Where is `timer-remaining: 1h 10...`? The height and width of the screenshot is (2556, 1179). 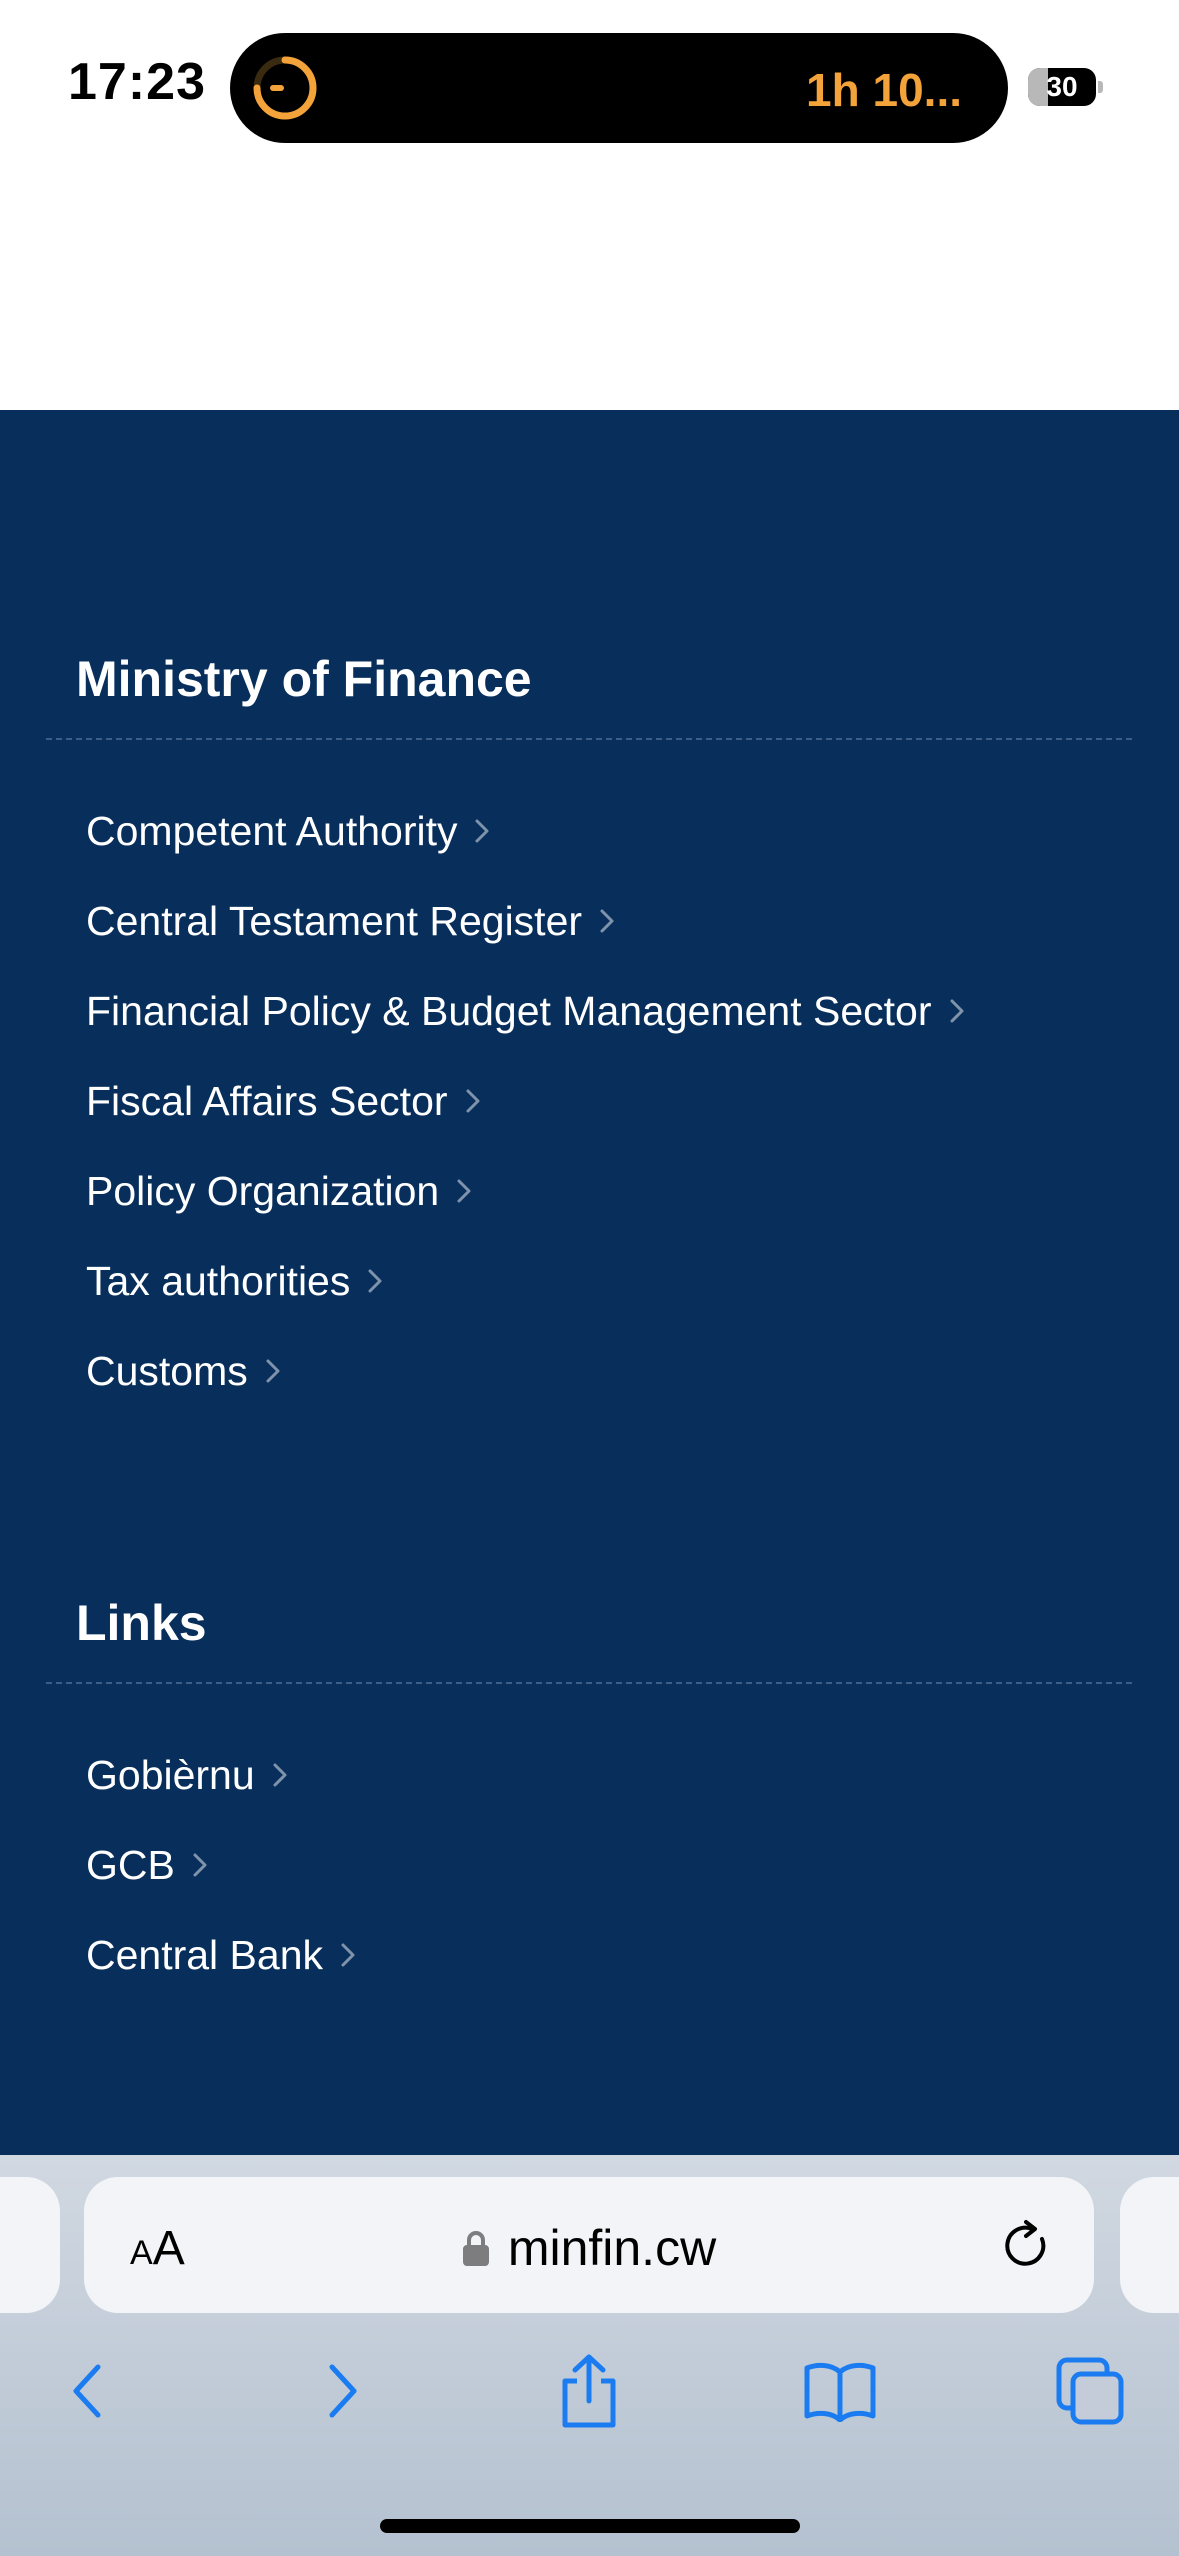 timer-remaining: 1h 10... is located at coordinates (884, 90).